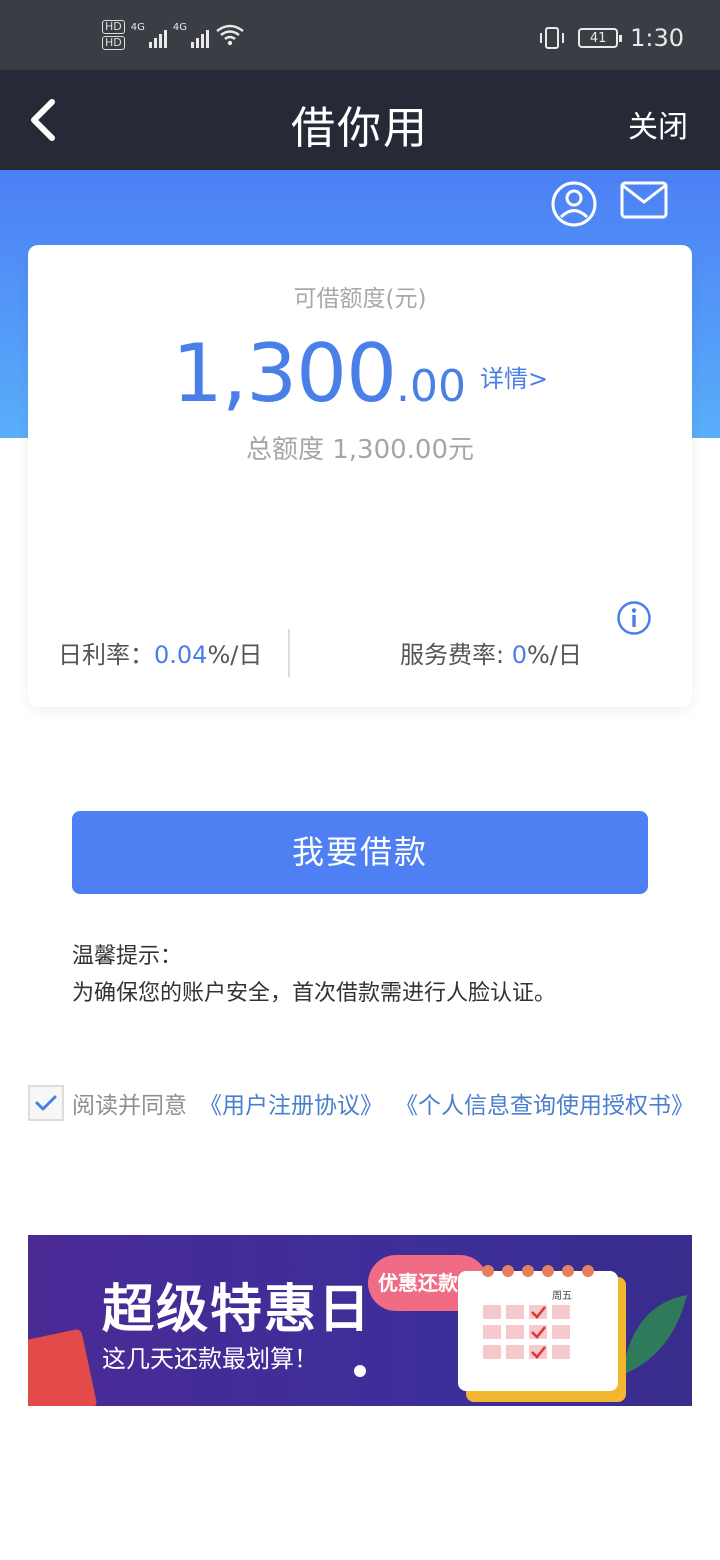  I want to click on user-agreement-link: 《用户注册协议》, so click(291, 1103).